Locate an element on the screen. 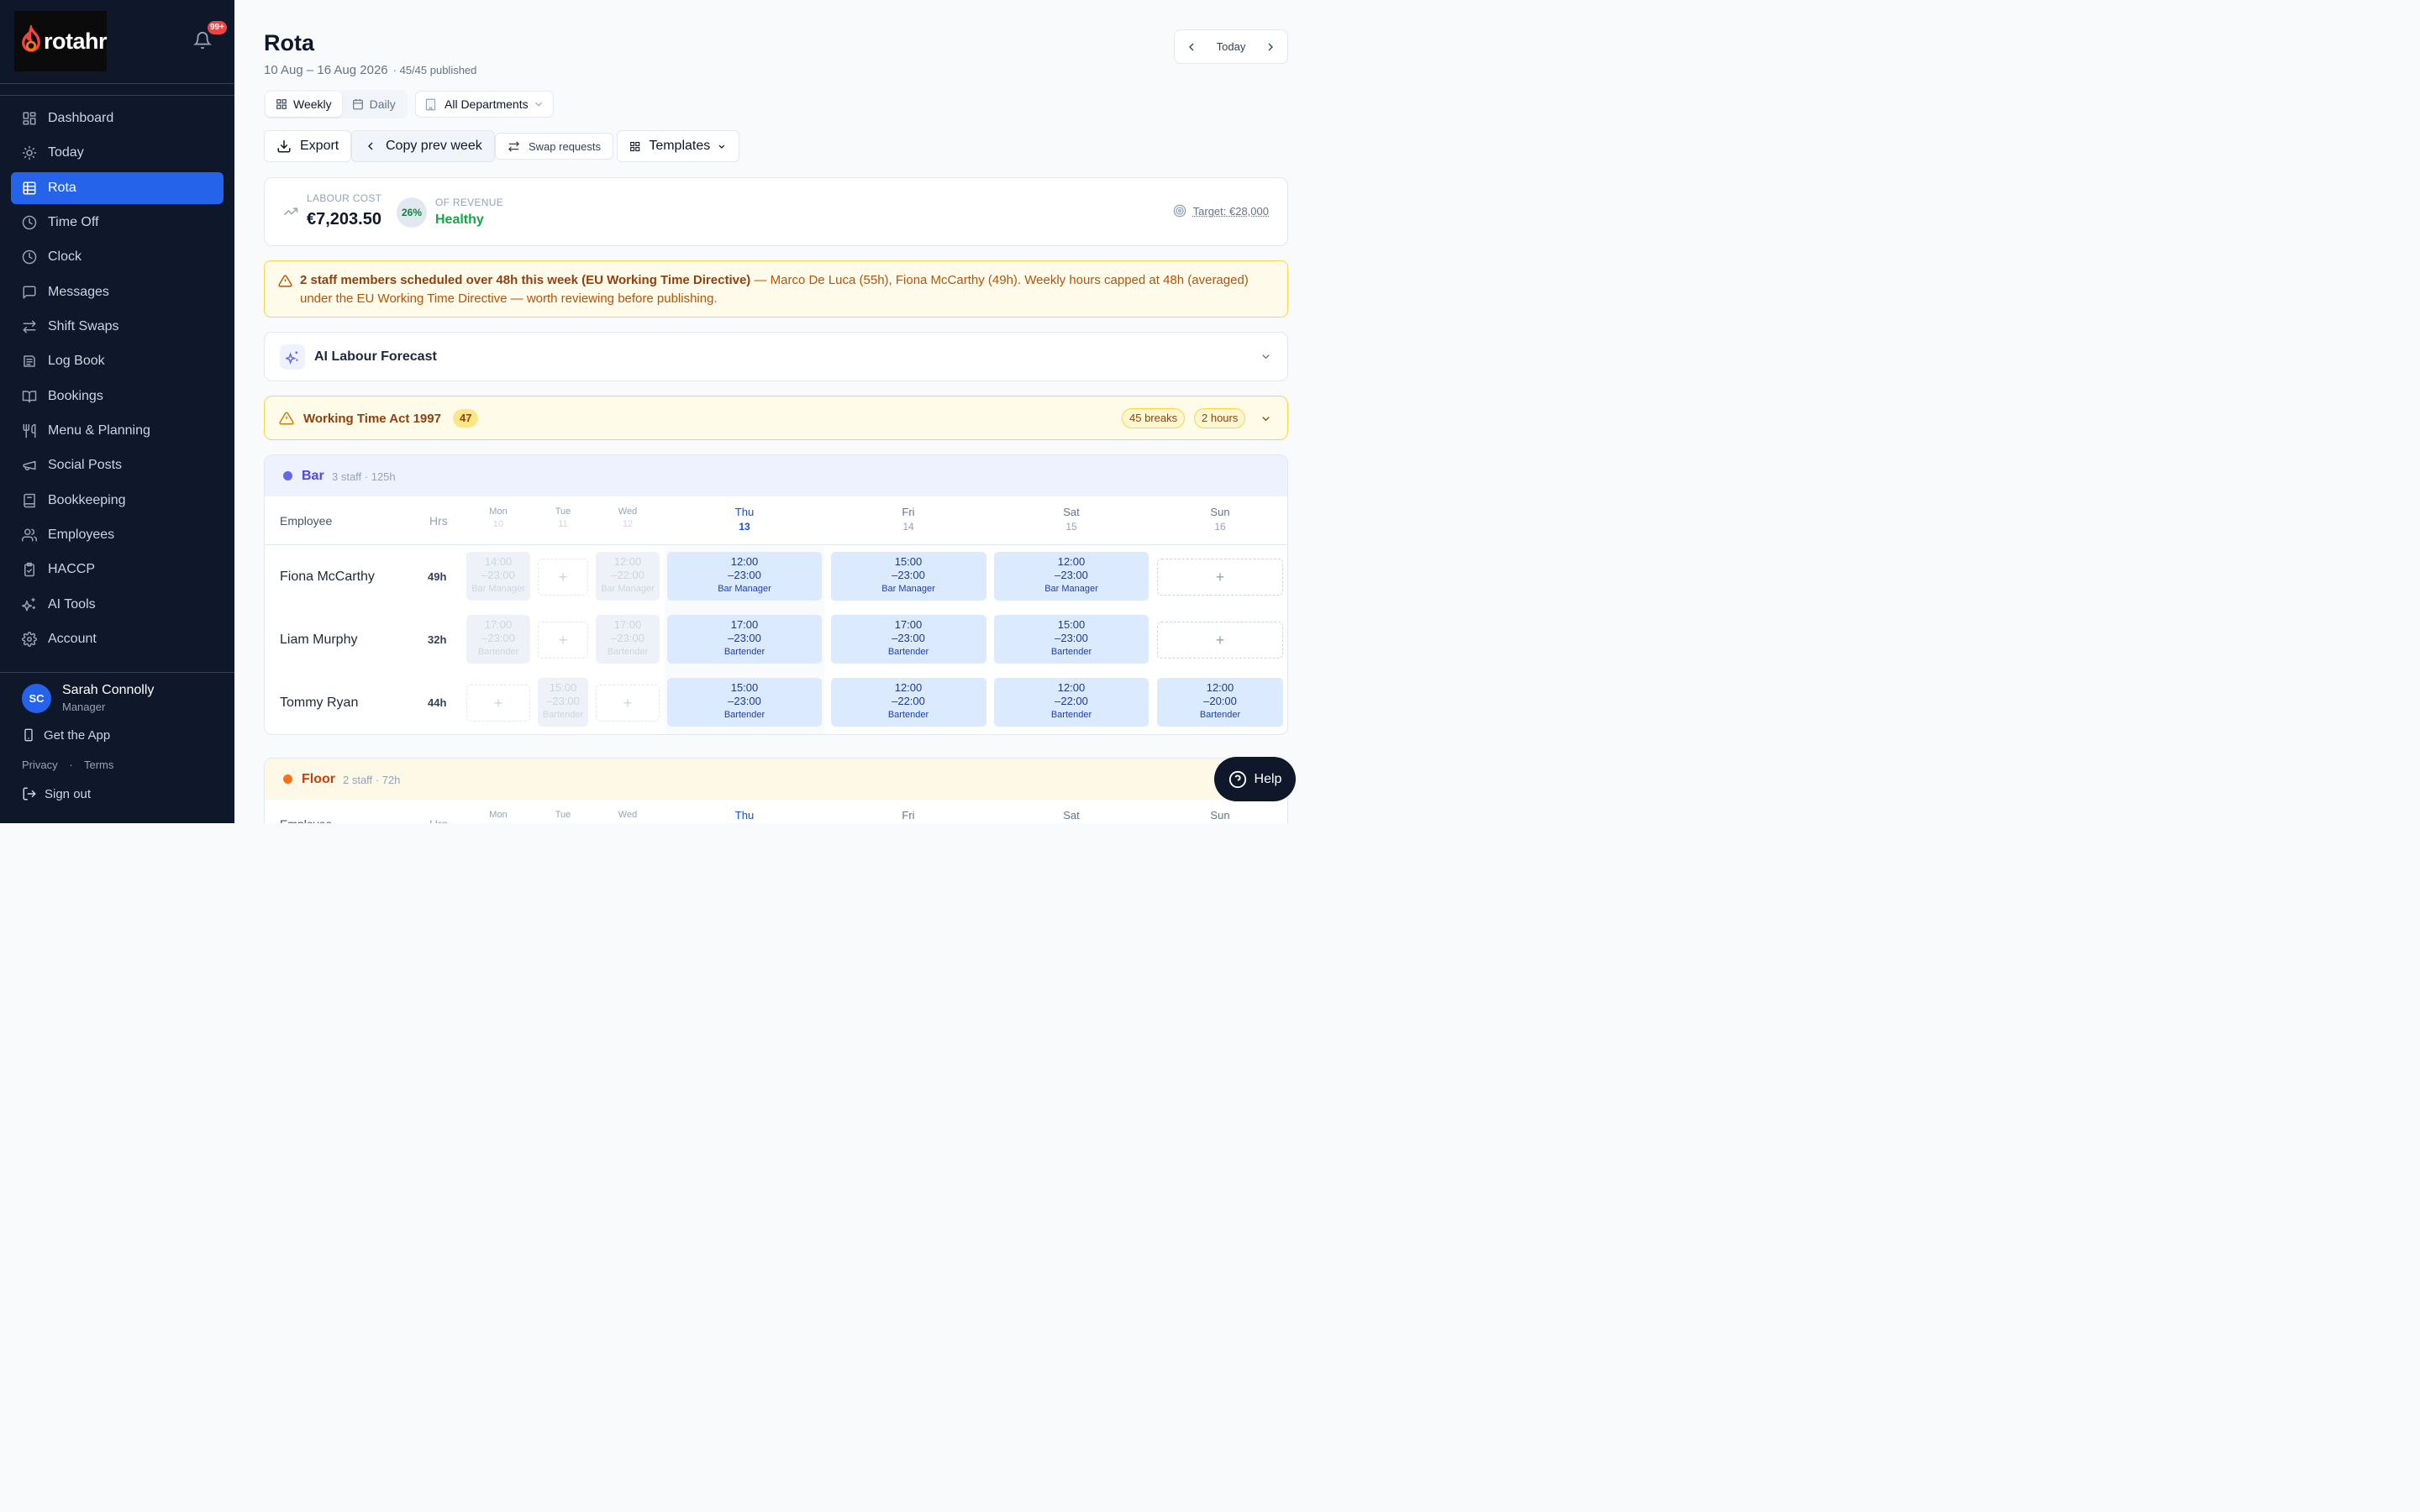  copy-prev-week-button: Copy prev week is located at coordinates (423, 146).